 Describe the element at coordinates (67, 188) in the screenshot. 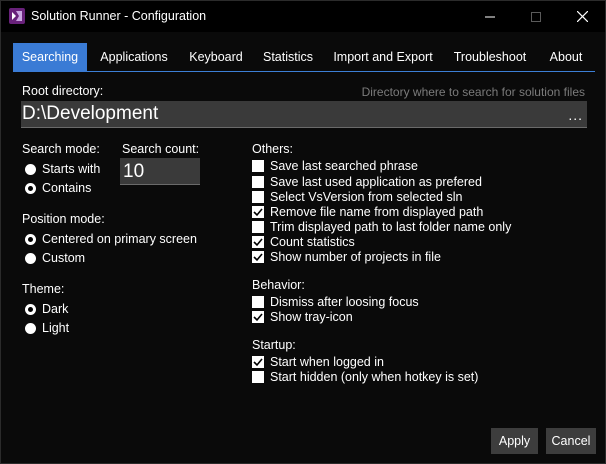

I see `radio-label: Contains` at that location.